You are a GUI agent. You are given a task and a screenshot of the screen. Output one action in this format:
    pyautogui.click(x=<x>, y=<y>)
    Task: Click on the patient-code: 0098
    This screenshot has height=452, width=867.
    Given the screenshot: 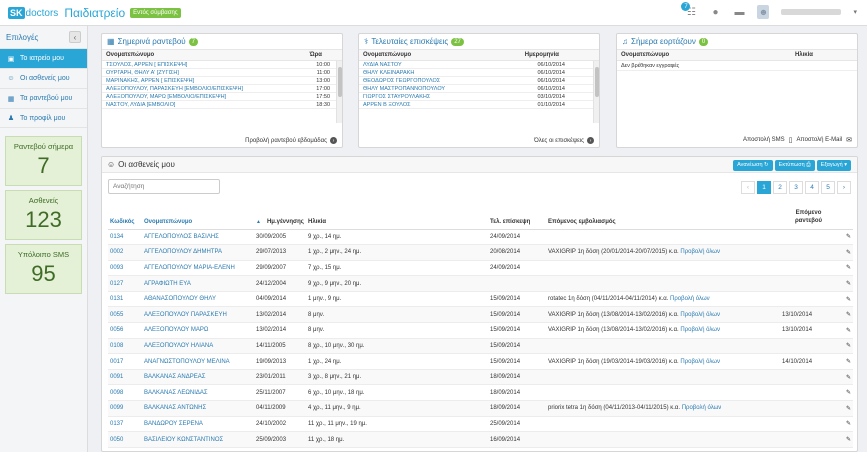 What is the action you would take?
    pyautogui.click(x=125, y=393)
    